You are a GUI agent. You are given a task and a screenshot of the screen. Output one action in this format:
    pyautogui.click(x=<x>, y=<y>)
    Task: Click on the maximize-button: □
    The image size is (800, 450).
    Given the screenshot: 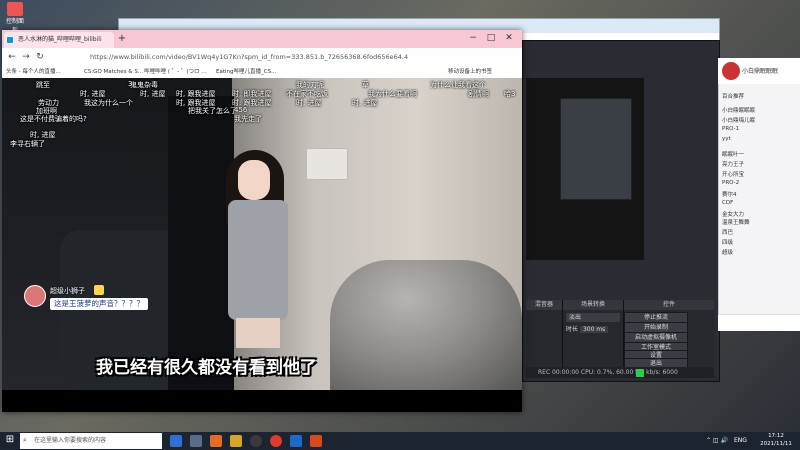 What is the action you would take?
    pyautogui.click(x=491, y=38)
    